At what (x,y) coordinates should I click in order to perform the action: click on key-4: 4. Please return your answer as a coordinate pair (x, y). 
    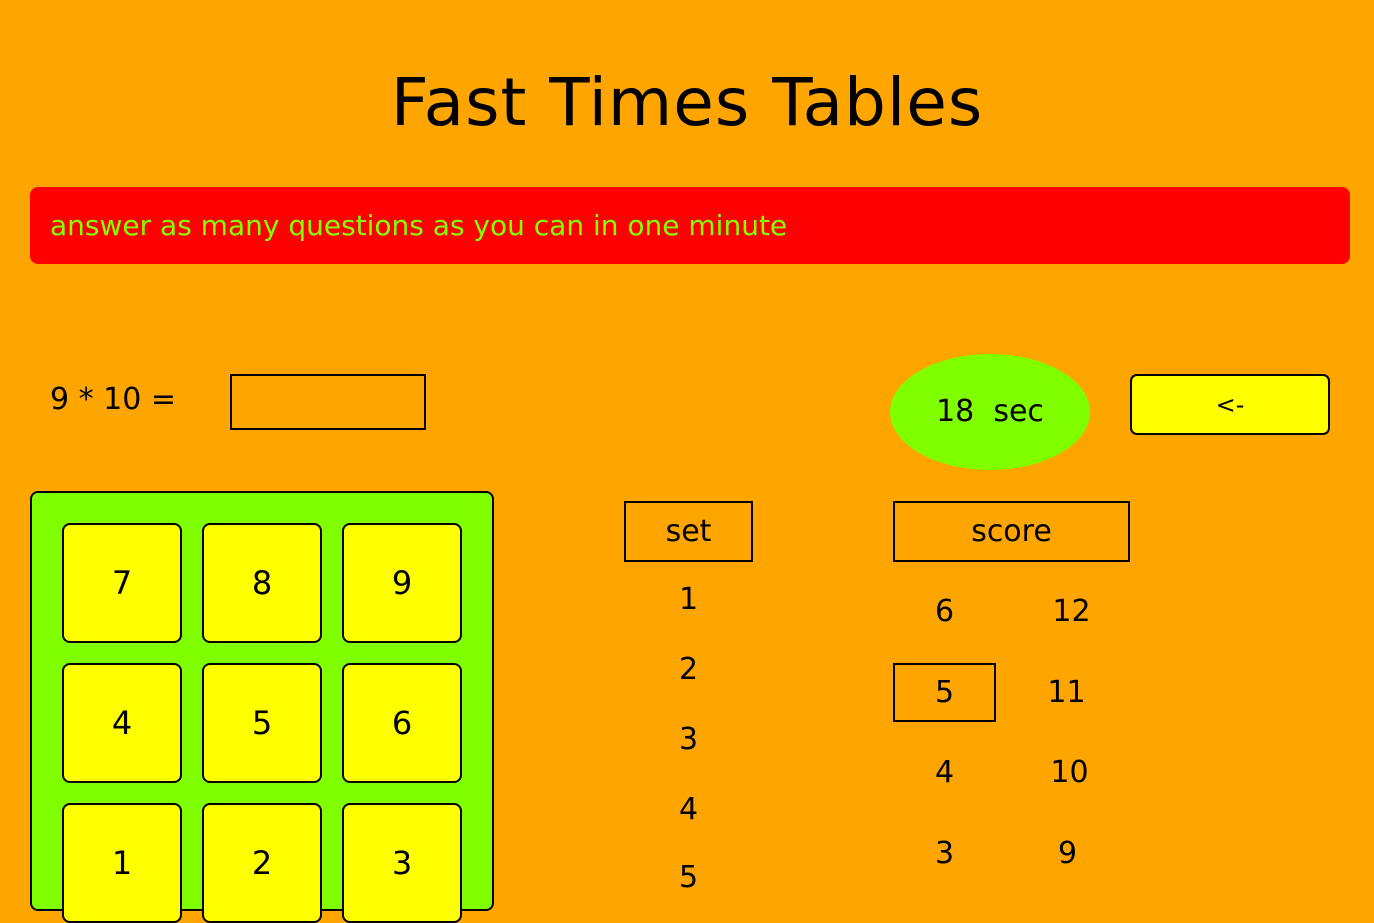
    Looking at the image, I should click on (122, 723).